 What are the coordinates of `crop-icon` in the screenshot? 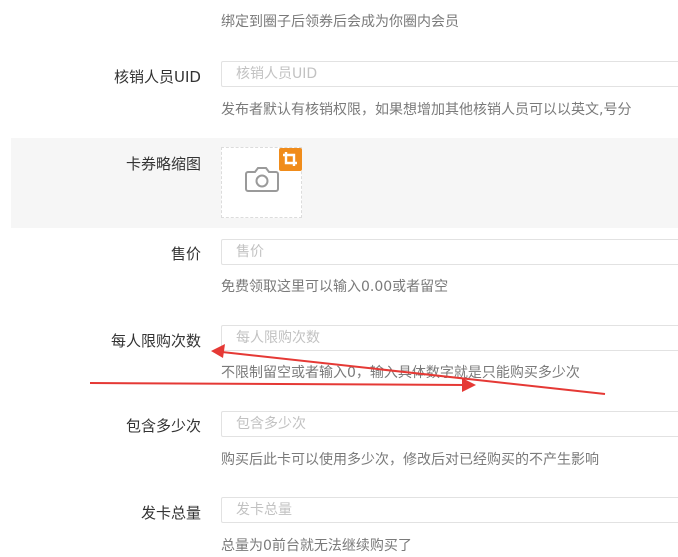 It's located at (290, 159).